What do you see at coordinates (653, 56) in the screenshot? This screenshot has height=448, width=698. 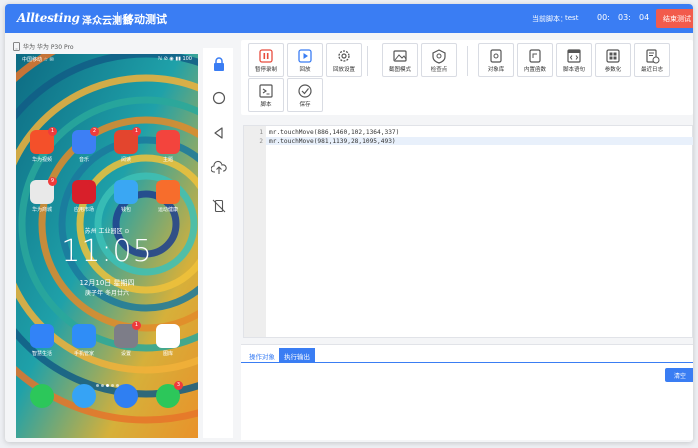 I see `log-icon` at bounding box center [653, 56].